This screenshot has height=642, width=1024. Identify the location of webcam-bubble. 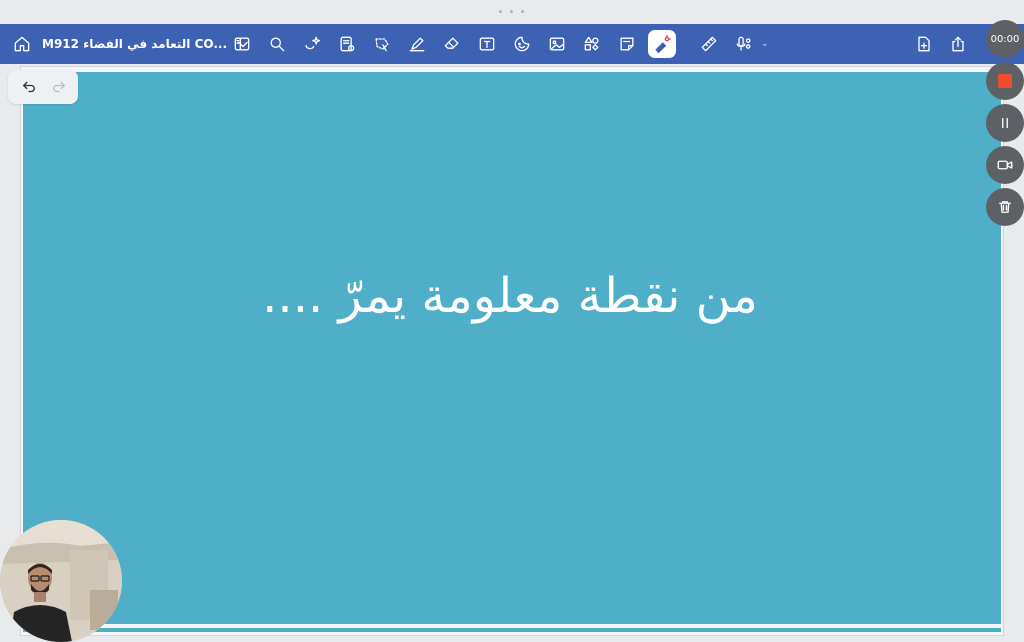
(61, 581).